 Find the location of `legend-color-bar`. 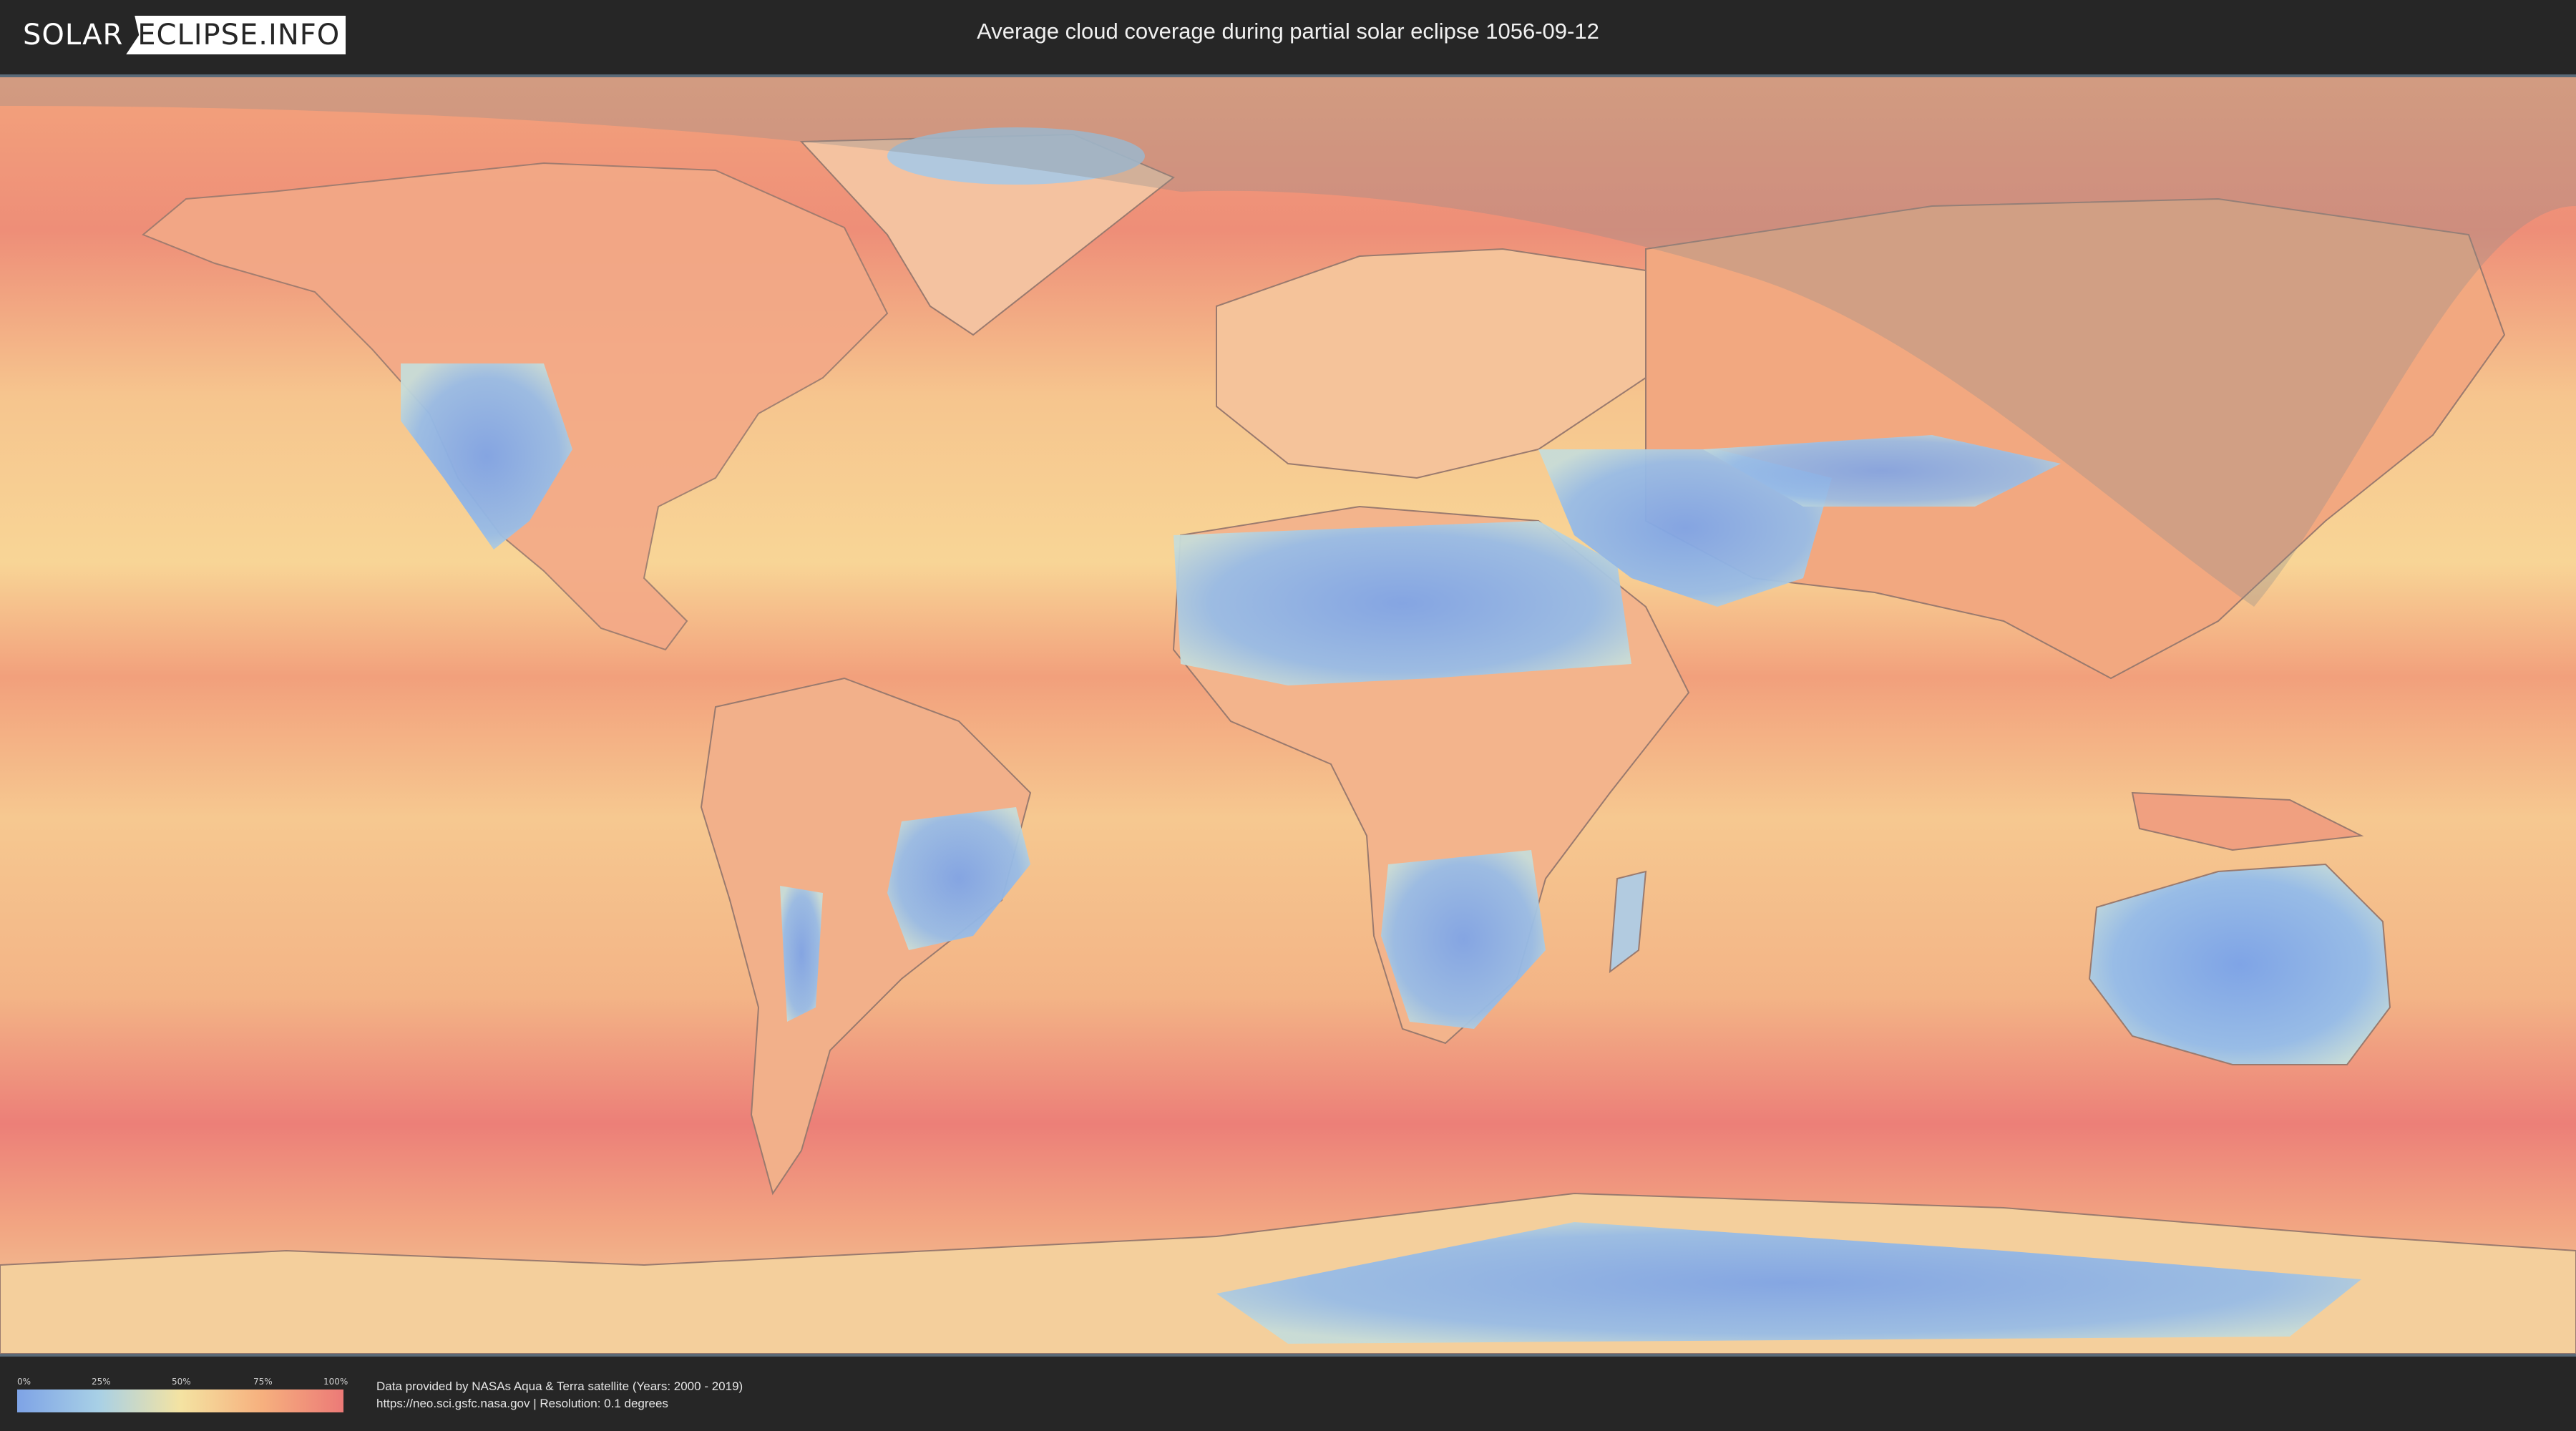

legend-color-bar is located at coordinates (180, 1401).